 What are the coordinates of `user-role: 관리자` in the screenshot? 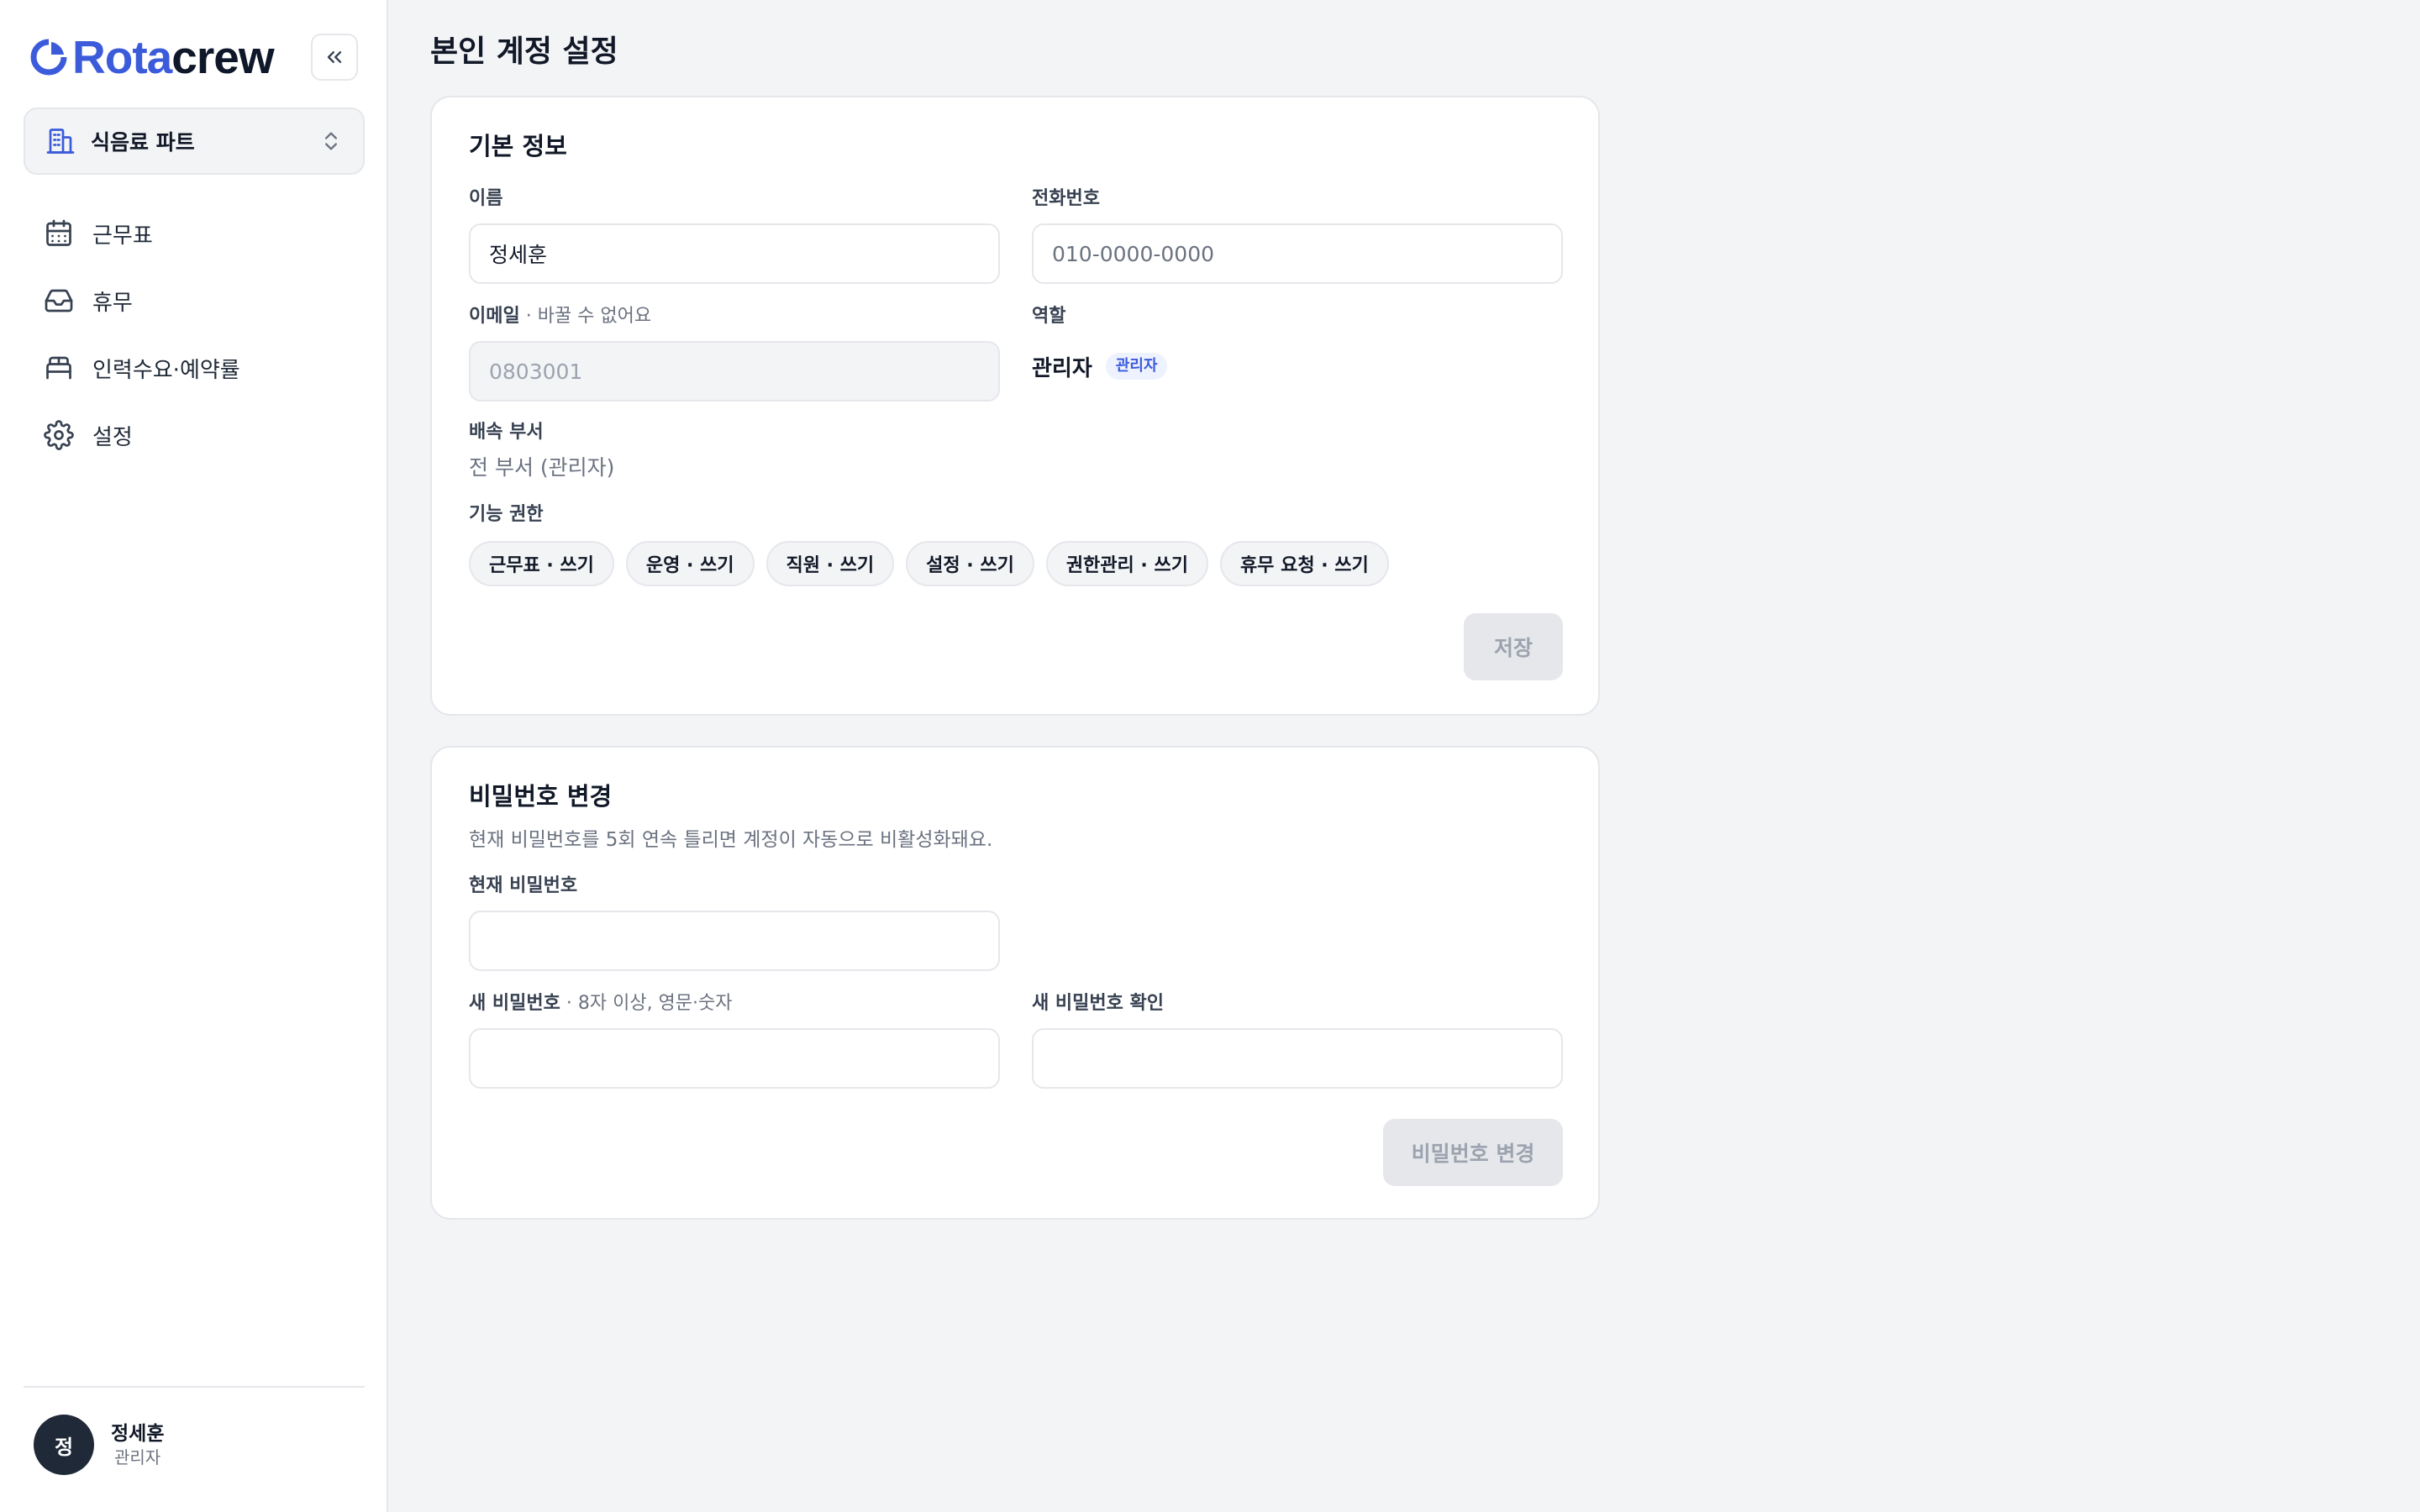 It's located at (138, 1457).